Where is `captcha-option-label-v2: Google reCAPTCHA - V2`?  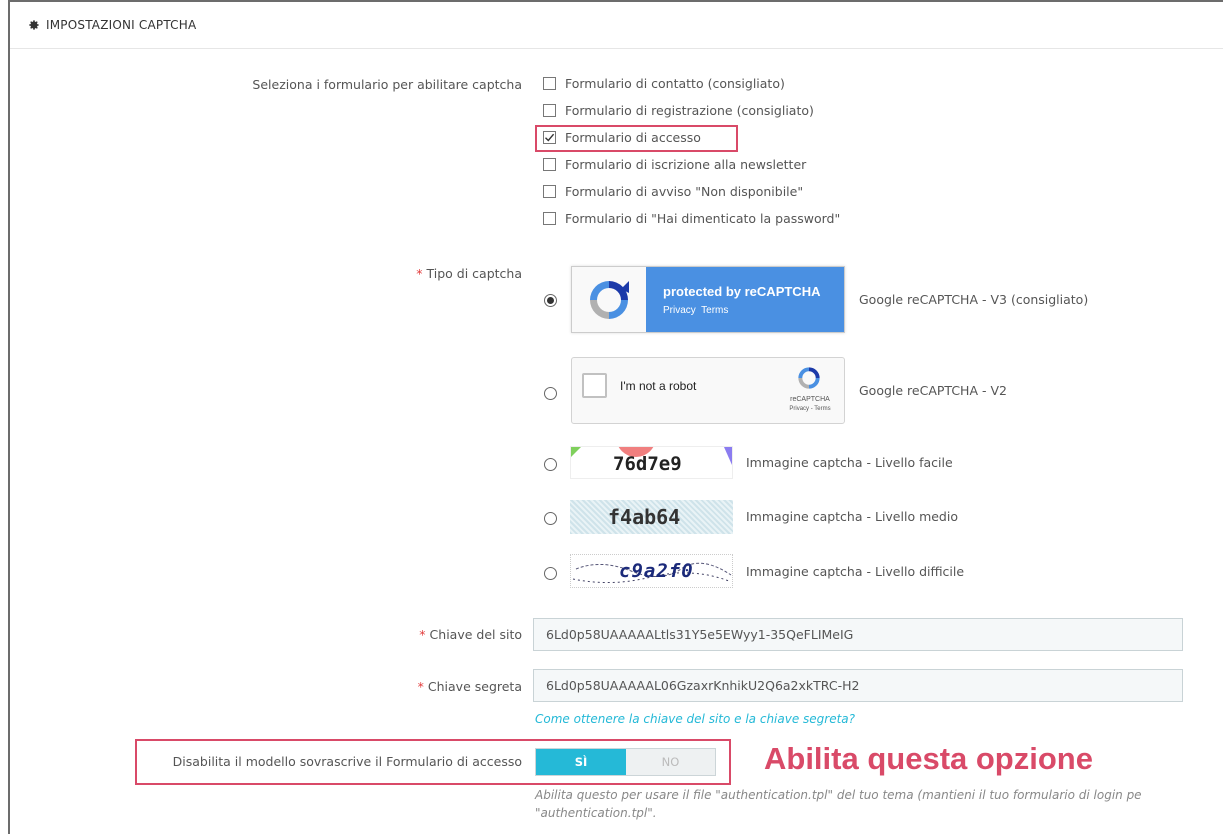
captcha-option-label-v2: Google reCAPTCHA - V2 is located at coordinates (933, 390).